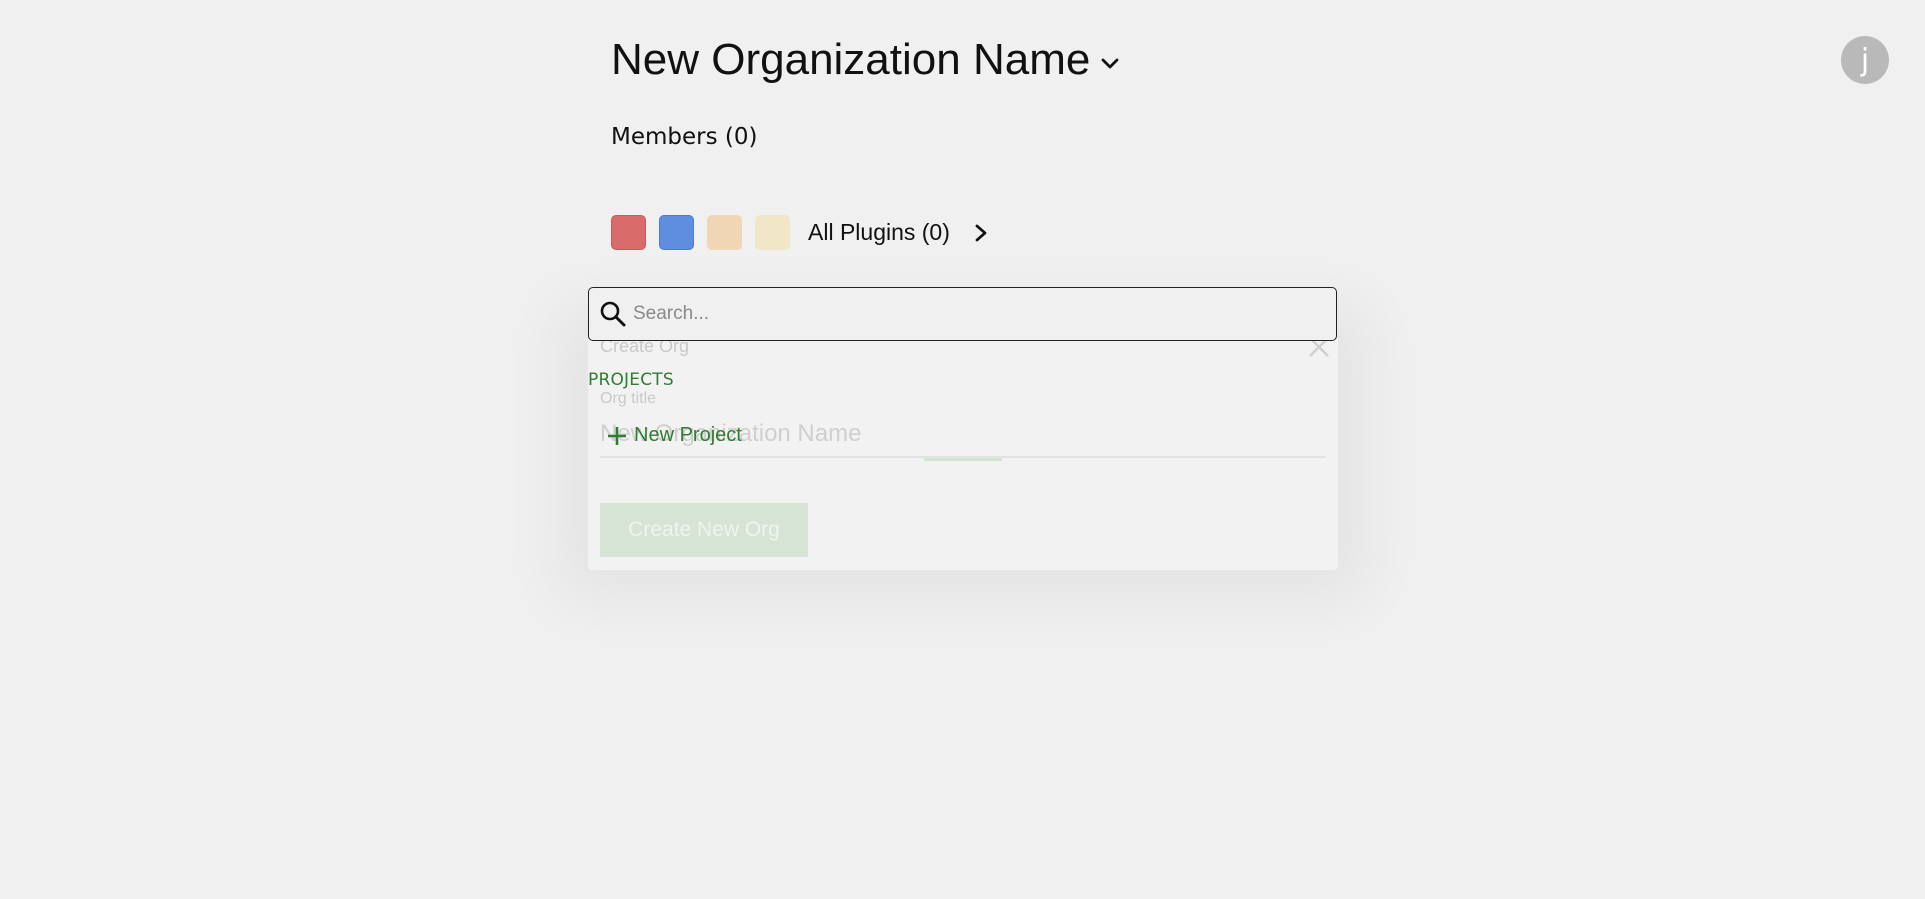 Image resolution: width=1925 pixels, height=899 pixels. I want to click on search-bar, so click(962, 314).